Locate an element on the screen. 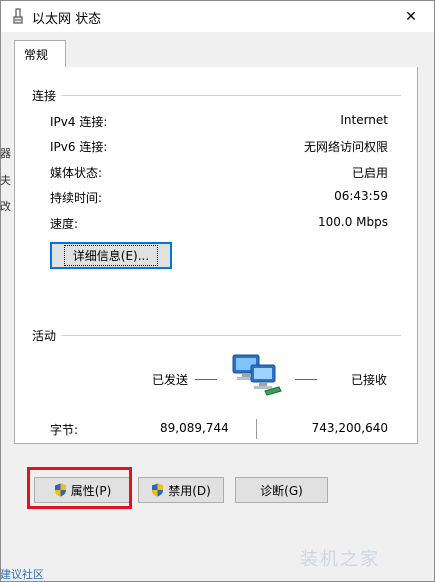  sent-dash is located at coordinates (206, 379).